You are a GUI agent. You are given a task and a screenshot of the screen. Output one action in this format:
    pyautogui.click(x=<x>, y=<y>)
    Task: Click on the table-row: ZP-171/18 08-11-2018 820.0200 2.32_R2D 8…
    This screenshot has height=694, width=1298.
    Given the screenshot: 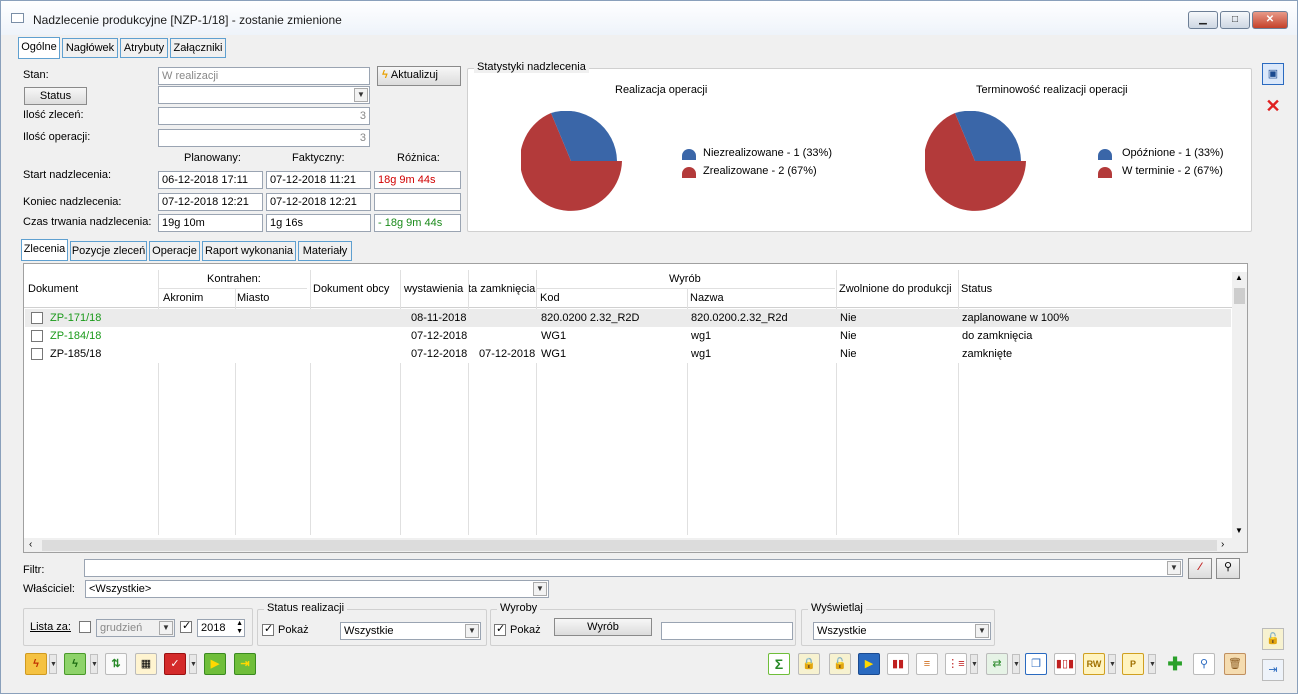 What is the action you would take?
    pyautogui.click(x=628, y=318)
    